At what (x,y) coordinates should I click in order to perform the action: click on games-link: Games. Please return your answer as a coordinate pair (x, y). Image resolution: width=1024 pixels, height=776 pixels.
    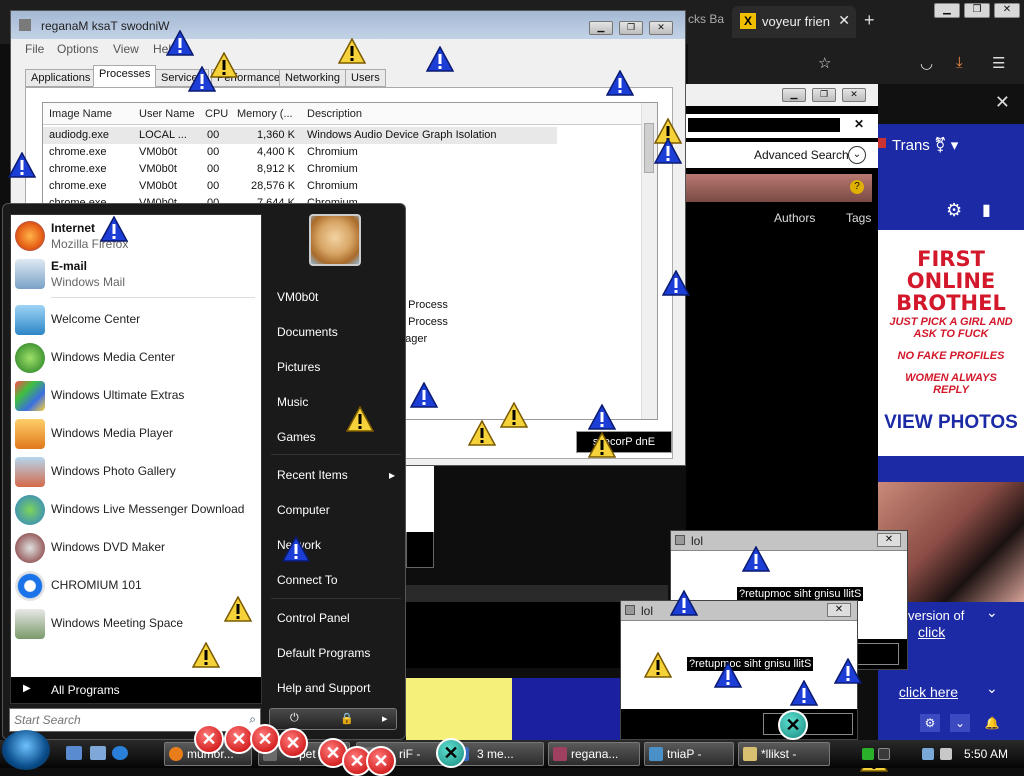
    Looking at the image, I should click on (296, 437).